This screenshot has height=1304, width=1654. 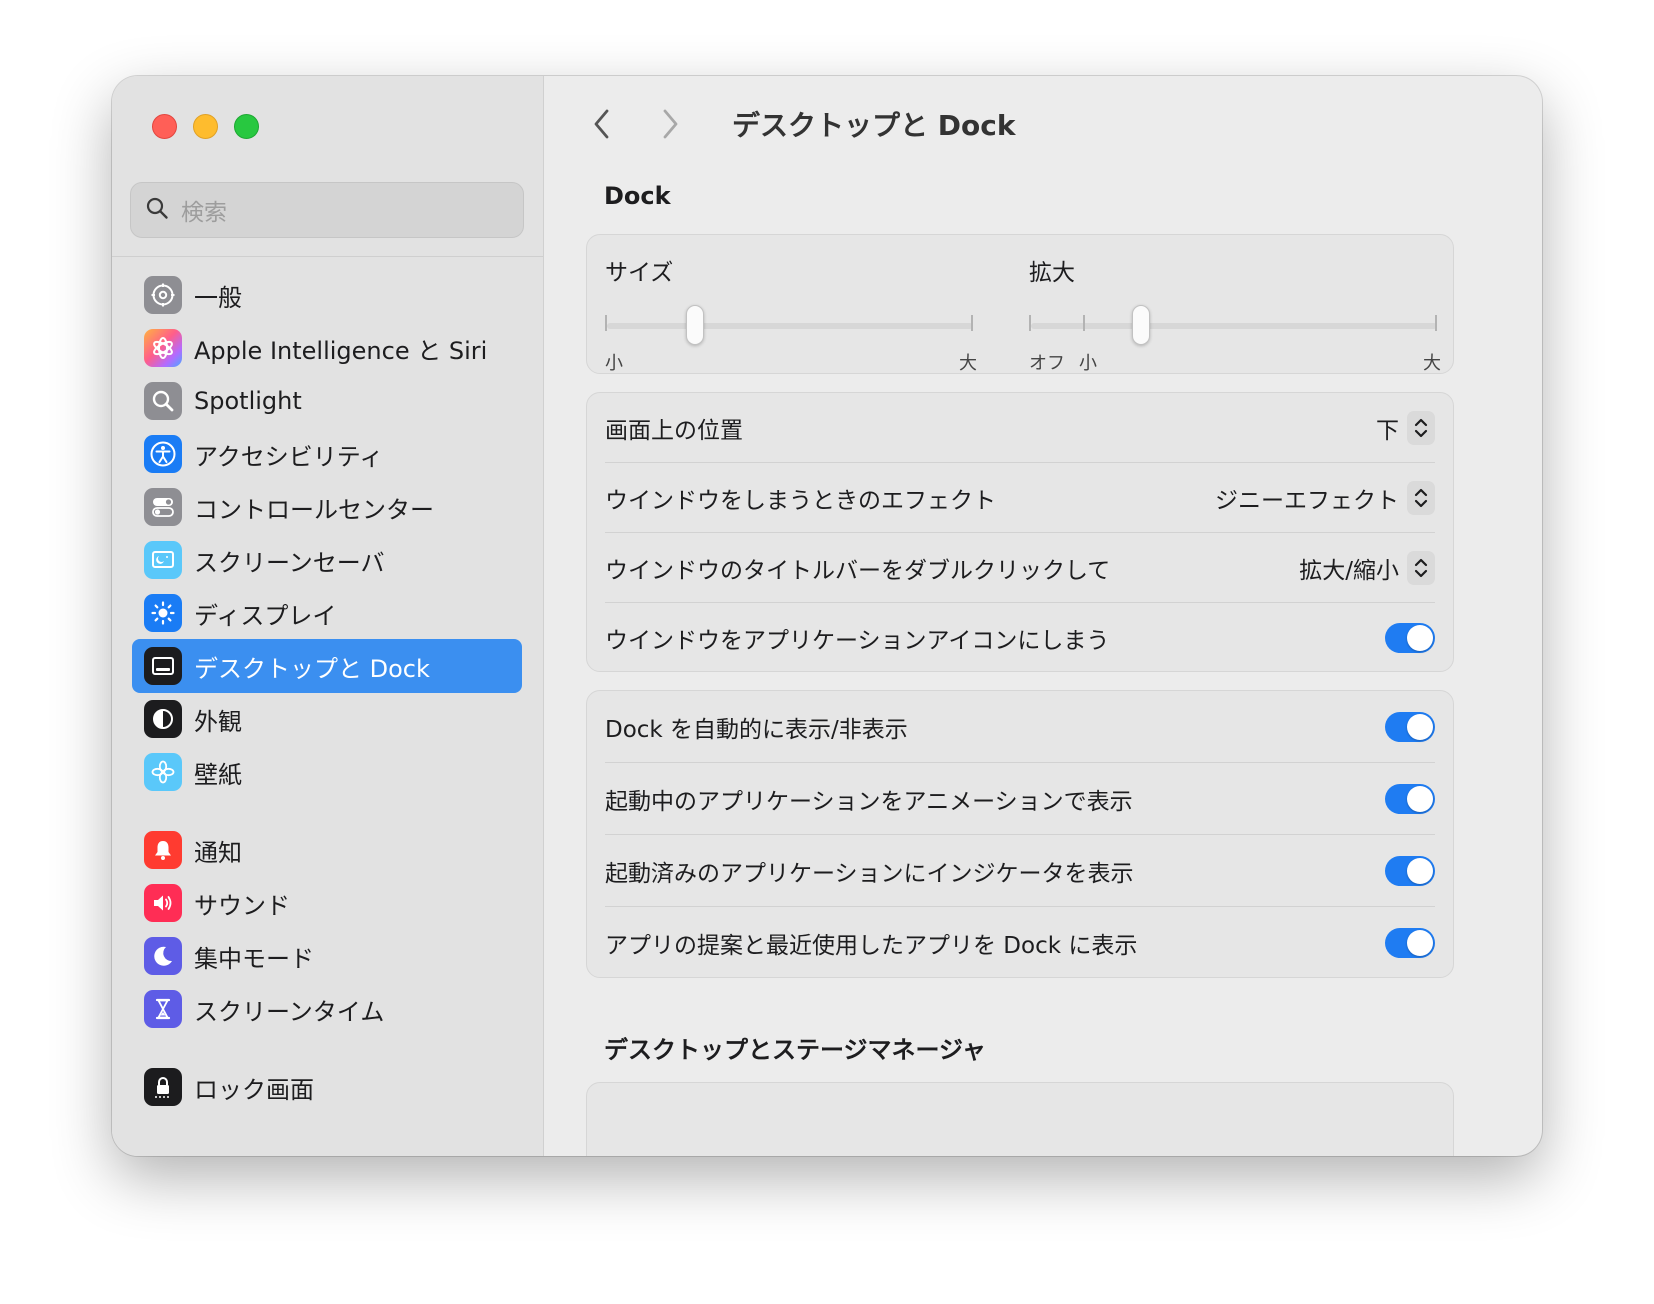 What do you see at coordinates (1405, 428) in the screenshot?
I see `position-popup: 下` at bounding box center [1405, 428].